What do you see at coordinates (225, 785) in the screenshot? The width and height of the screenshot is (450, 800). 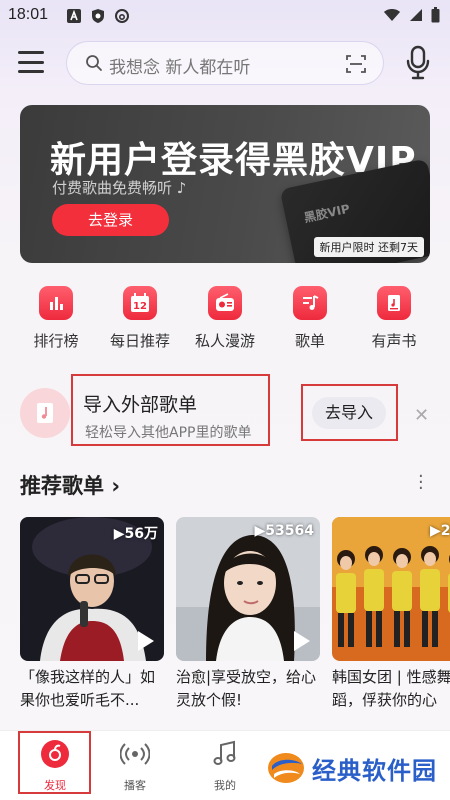 I see `tab-label: 我的` at bounding box center [225, 785].